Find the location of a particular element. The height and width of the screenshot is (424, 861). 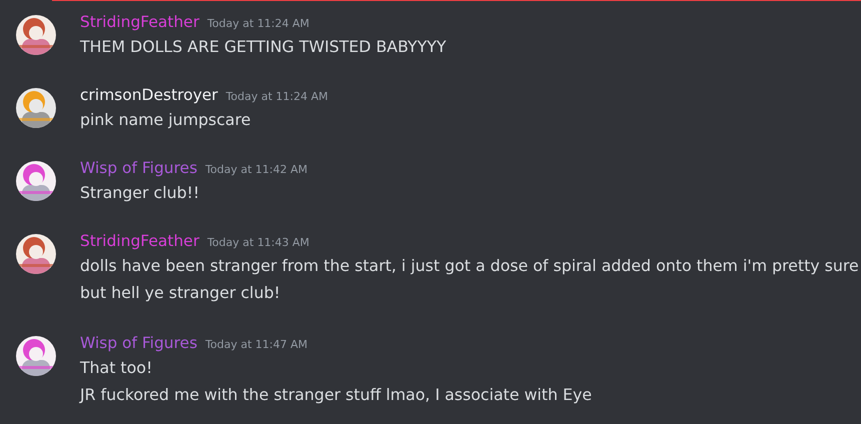

message-text: but hell ye stranger club! is located at coordinates (181, 293).